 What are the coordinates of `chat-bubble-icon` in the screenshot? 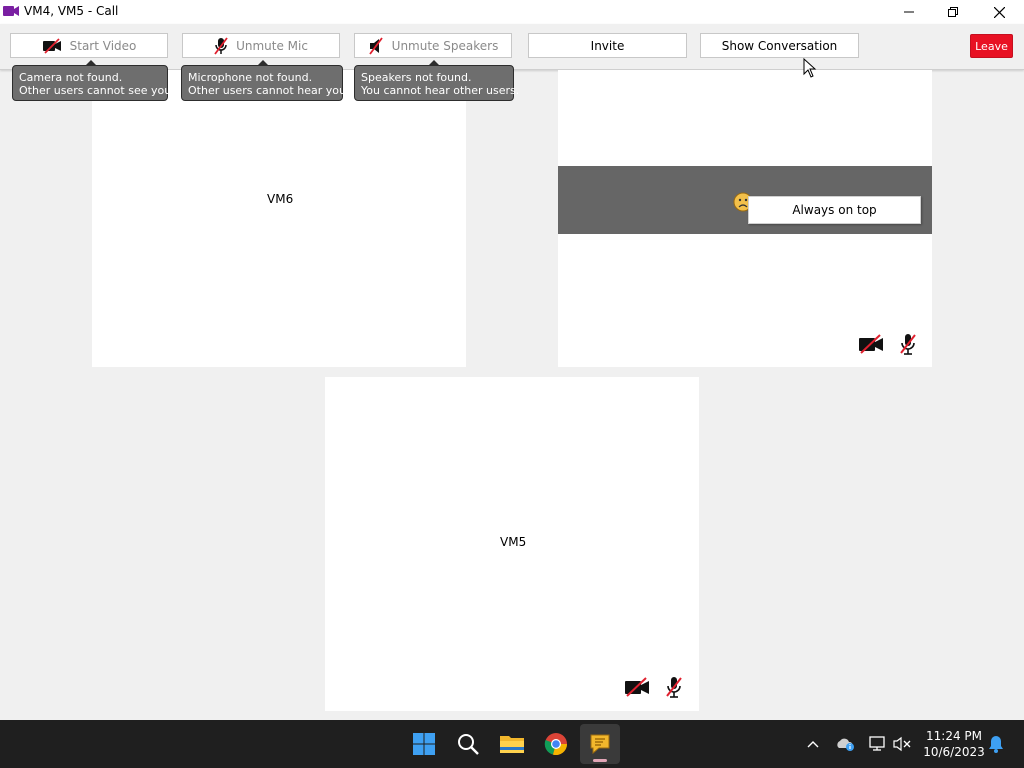 It's located at (600, 744).